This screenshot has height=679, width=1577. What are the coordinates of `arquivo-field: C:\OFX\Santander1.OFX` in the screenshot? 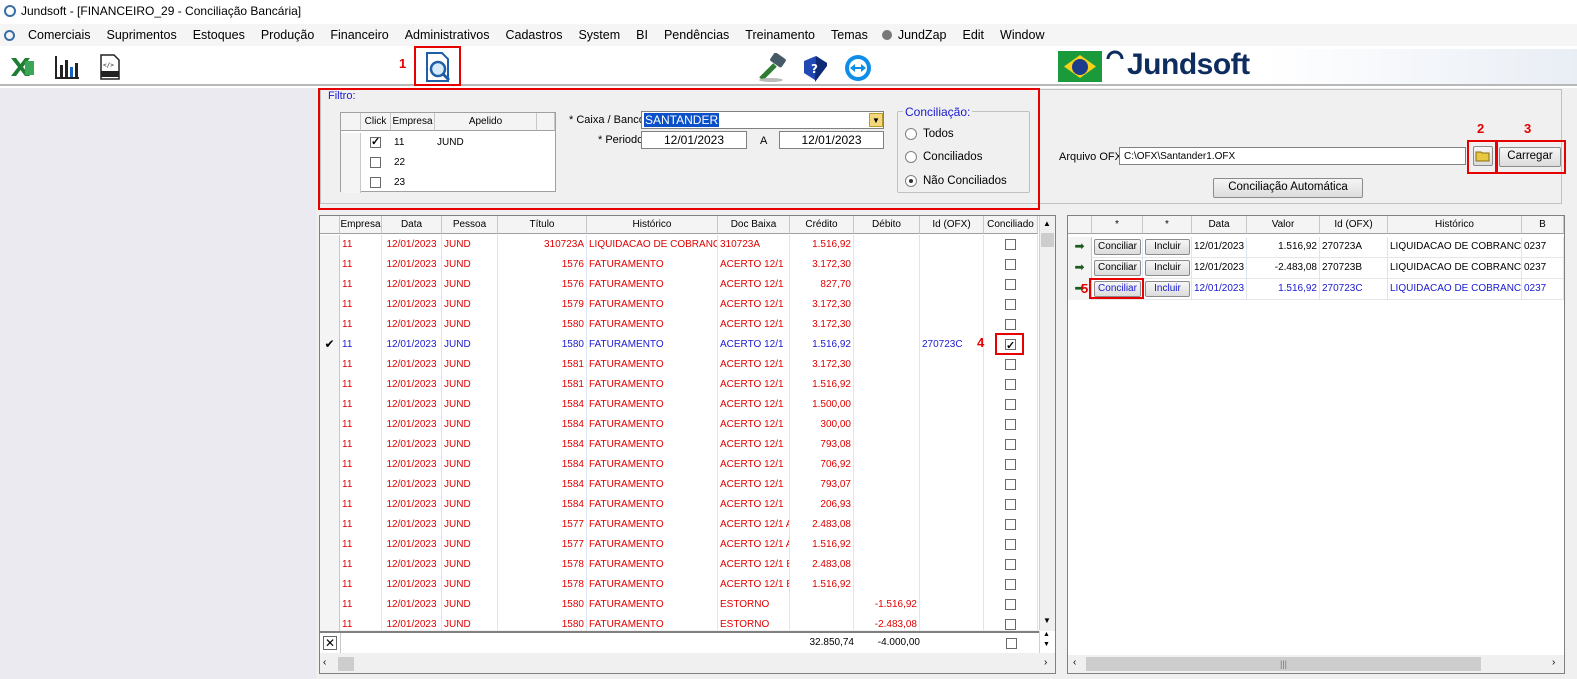 It's located at (1292, 156).